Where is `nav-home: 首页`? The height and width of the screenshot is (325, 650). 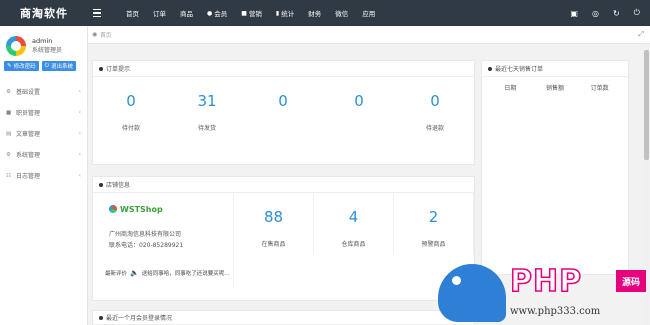
nav-home: 首页 is located at coordinates (132, 13).